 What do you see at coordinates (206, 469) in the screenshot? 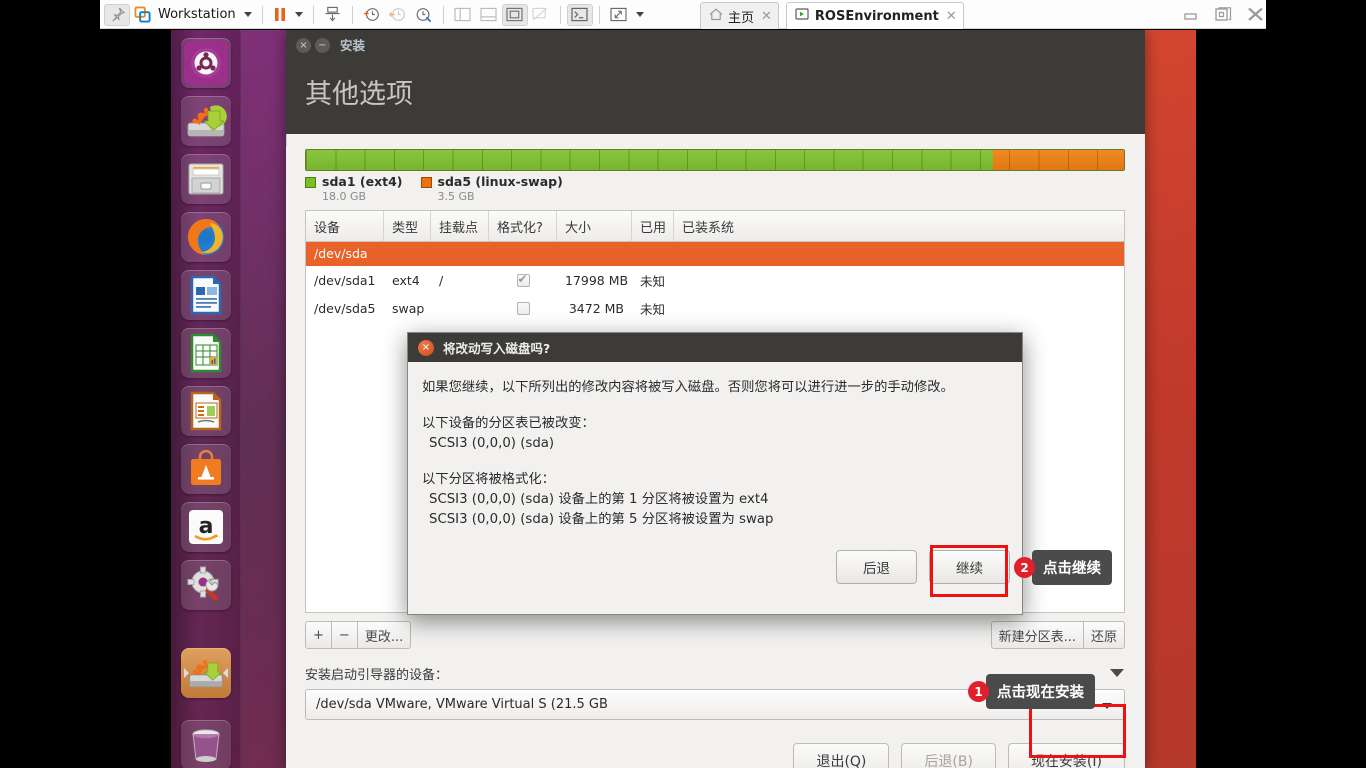
I see `launcher-item-ubuntu-software` at bounding box center [206, 469].